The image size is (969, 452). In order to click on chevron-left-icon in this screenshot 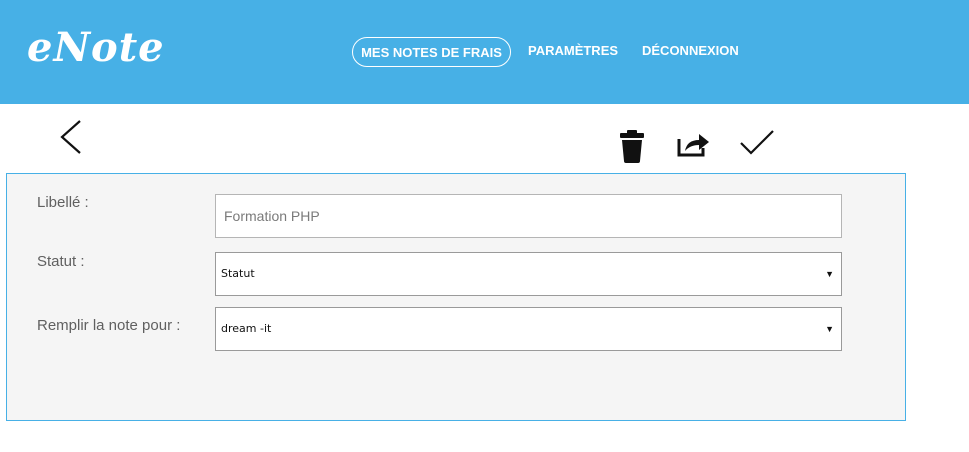, I will do `click(70, 137)`.